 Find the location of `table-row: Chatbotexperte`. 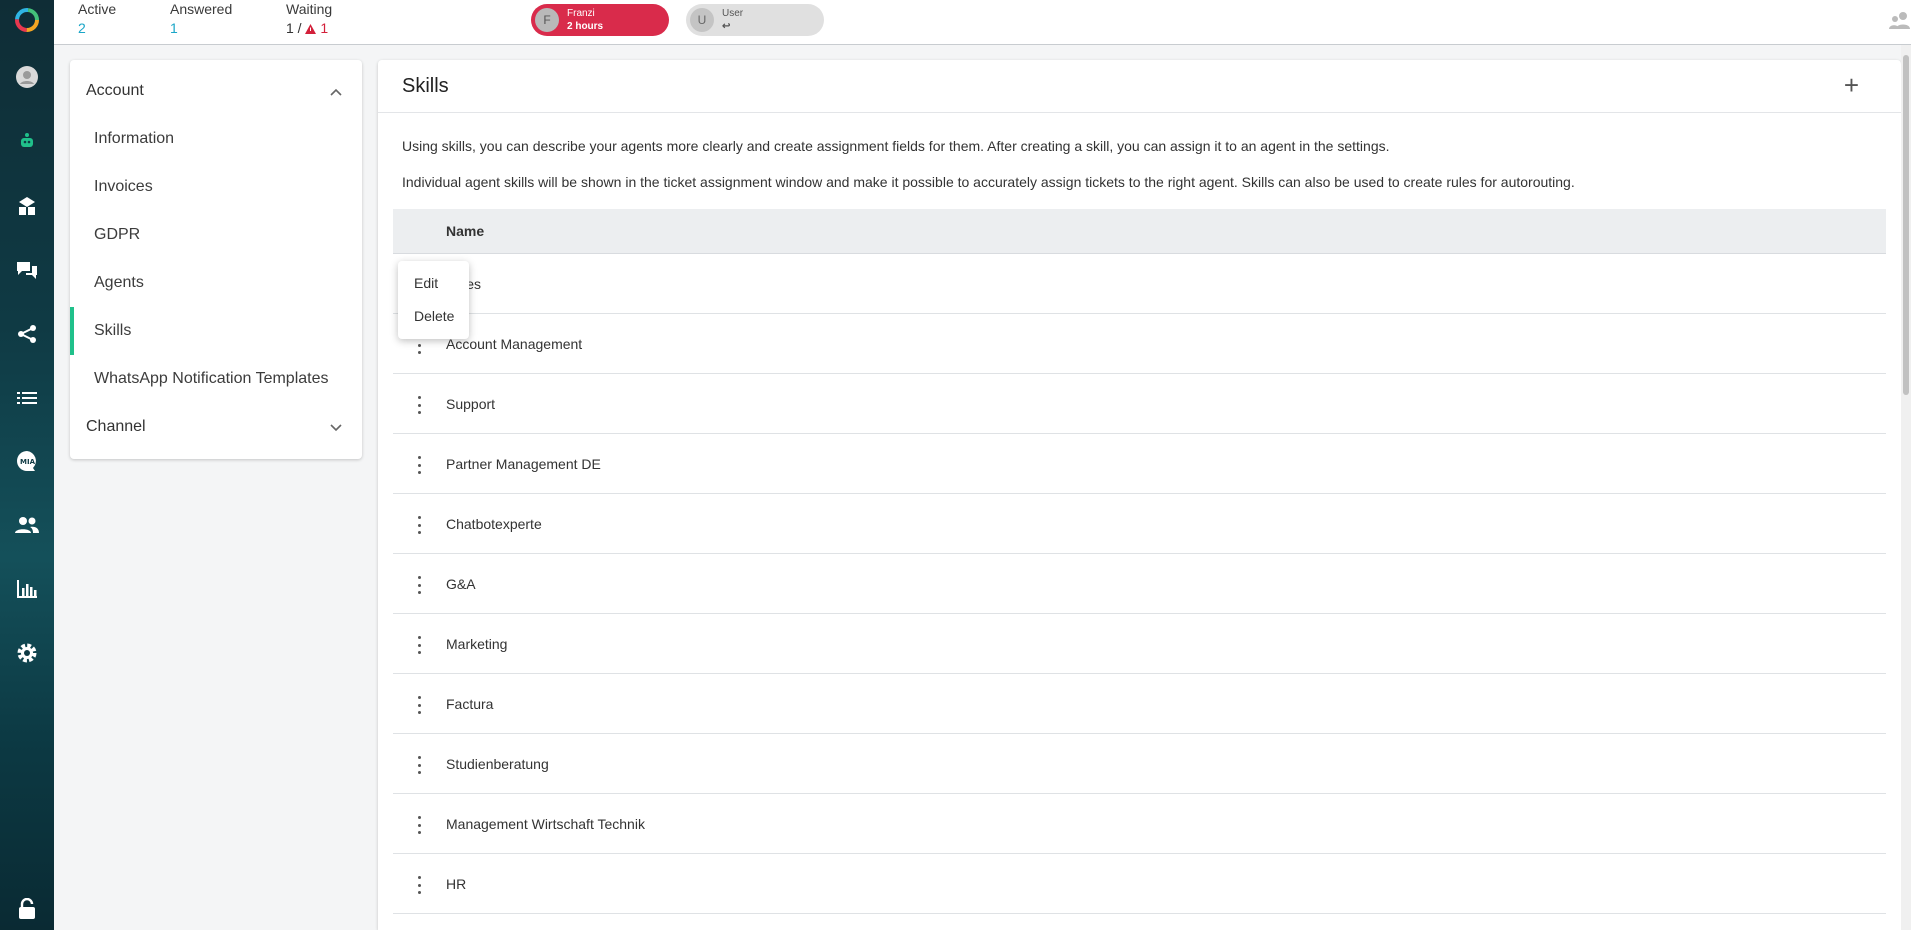

table-row: Chatbotexperte is located at coordinates (1139, 524).